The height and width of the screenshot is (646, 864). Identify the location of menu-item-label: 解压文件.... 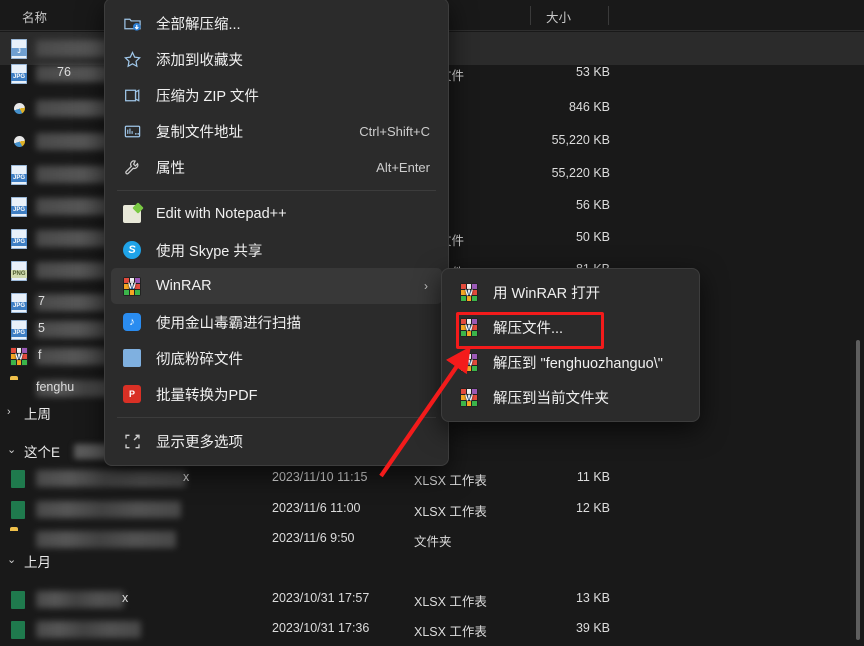
(528, 329).